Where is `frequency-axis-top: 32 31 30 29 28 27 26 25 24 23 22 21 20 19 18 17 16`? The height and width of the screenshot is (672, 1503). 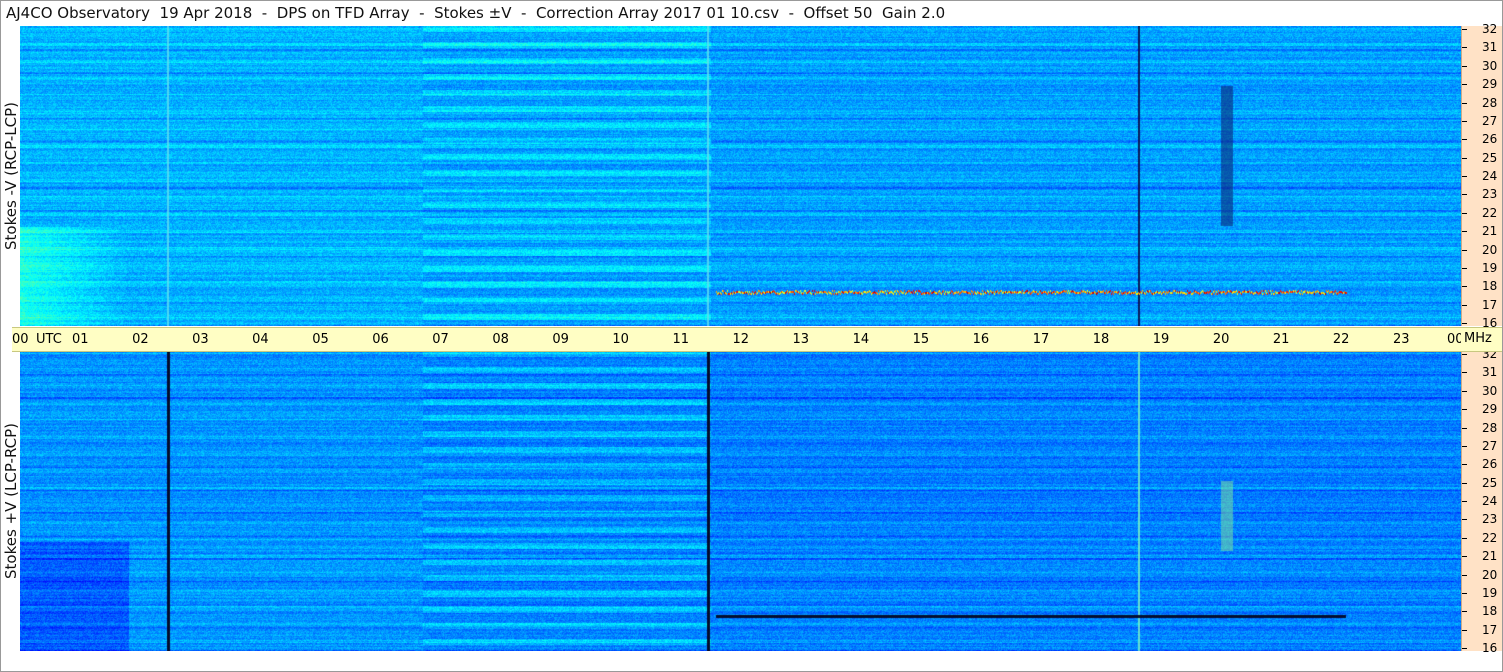
frequency-axis-top: 32 31 30 29 28 27 26 25 24 23 22 21 20 19 18 17 16 is located at coordinates (1482, 176).